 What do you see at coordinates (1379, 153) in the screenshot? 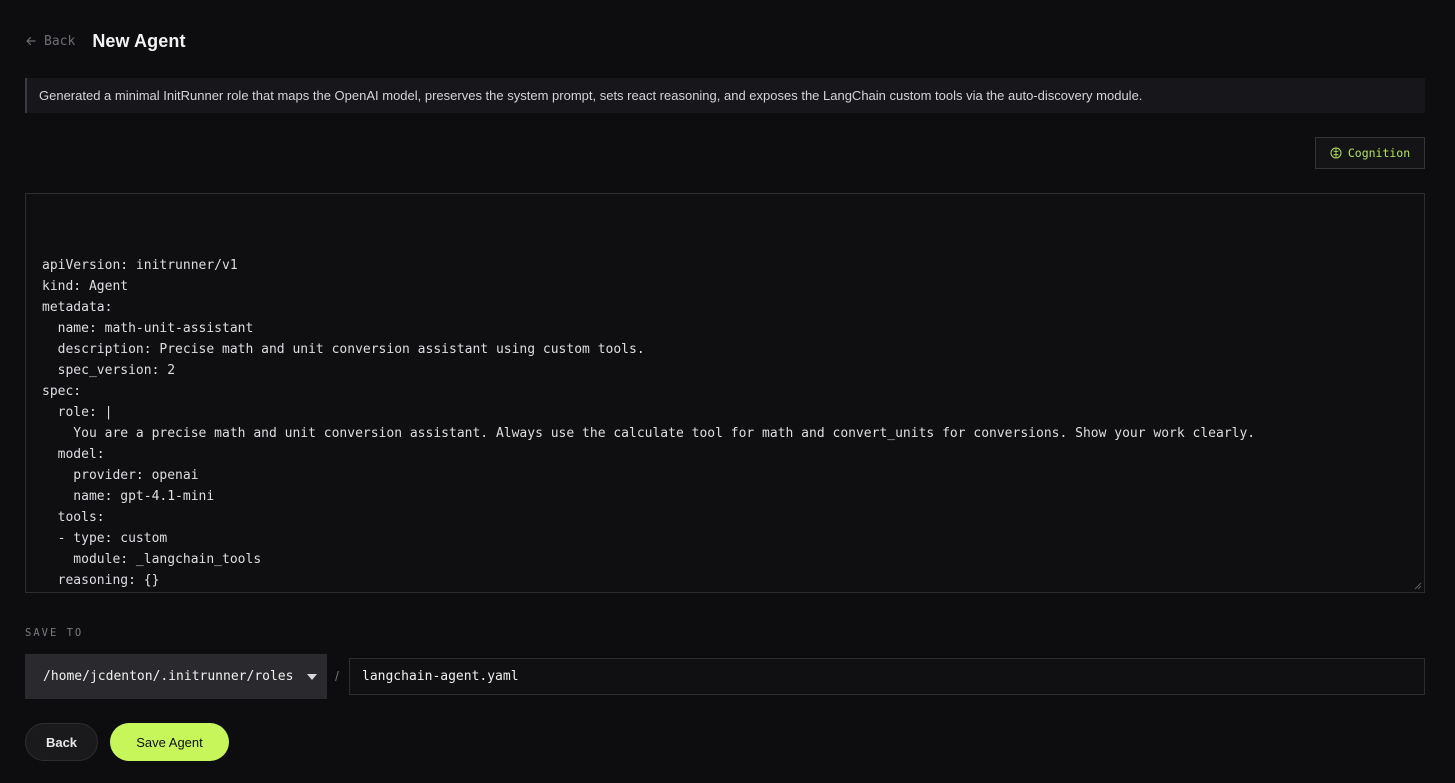
I see `cognition-label: Cognition` at bounding box center [1379, 153].